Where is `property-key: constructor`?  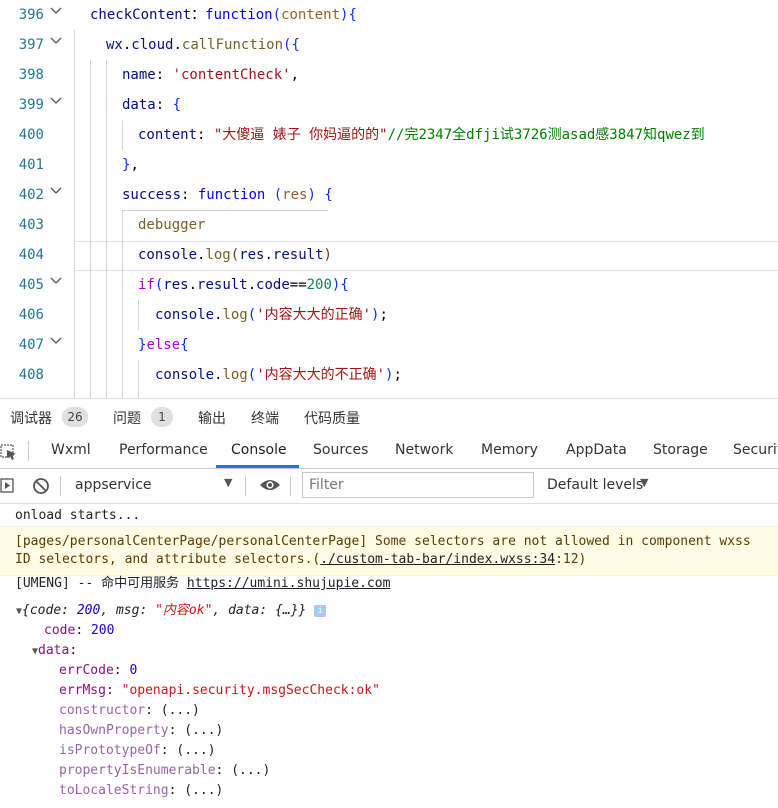
property-key: constructor is located at coordinates (102, 710).